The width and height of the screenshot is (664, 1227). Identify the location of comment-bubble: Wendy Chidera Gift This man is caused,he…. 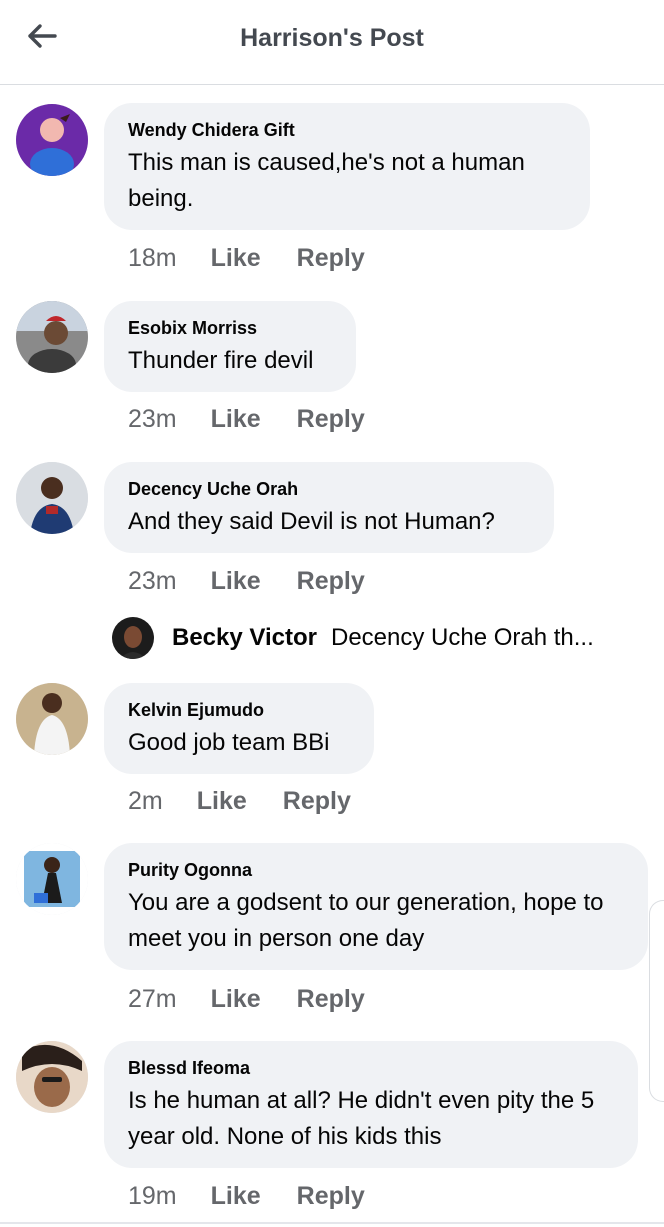
(347, 166).